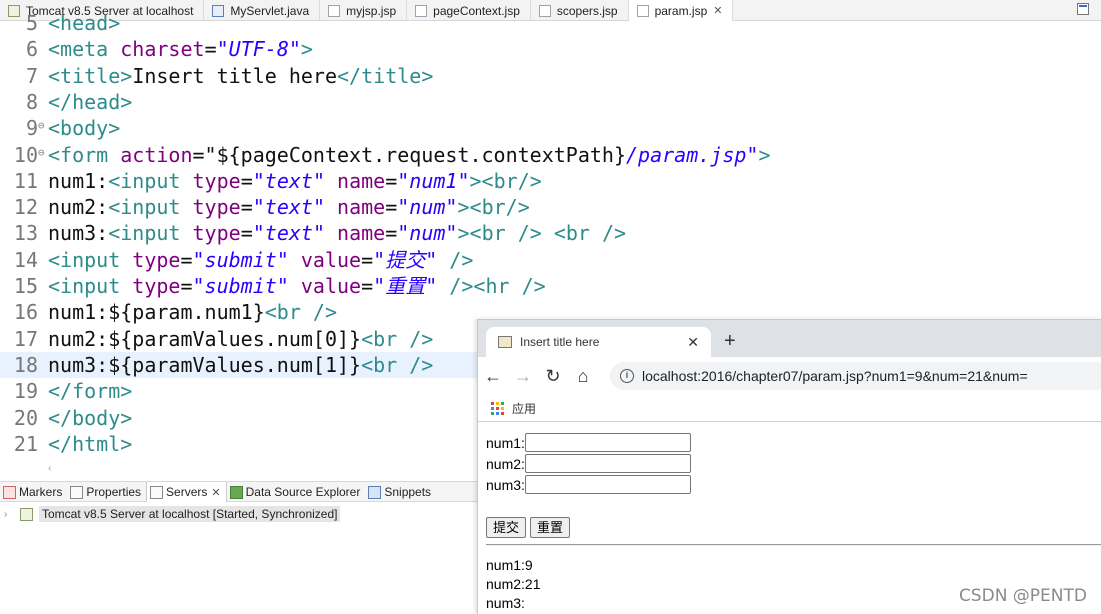 The height and width of the screenshot is (614, 1101). Describe the element at coordinates (692, 154) in the screenshot. I see `code-token: /param.jsp"` at that location.